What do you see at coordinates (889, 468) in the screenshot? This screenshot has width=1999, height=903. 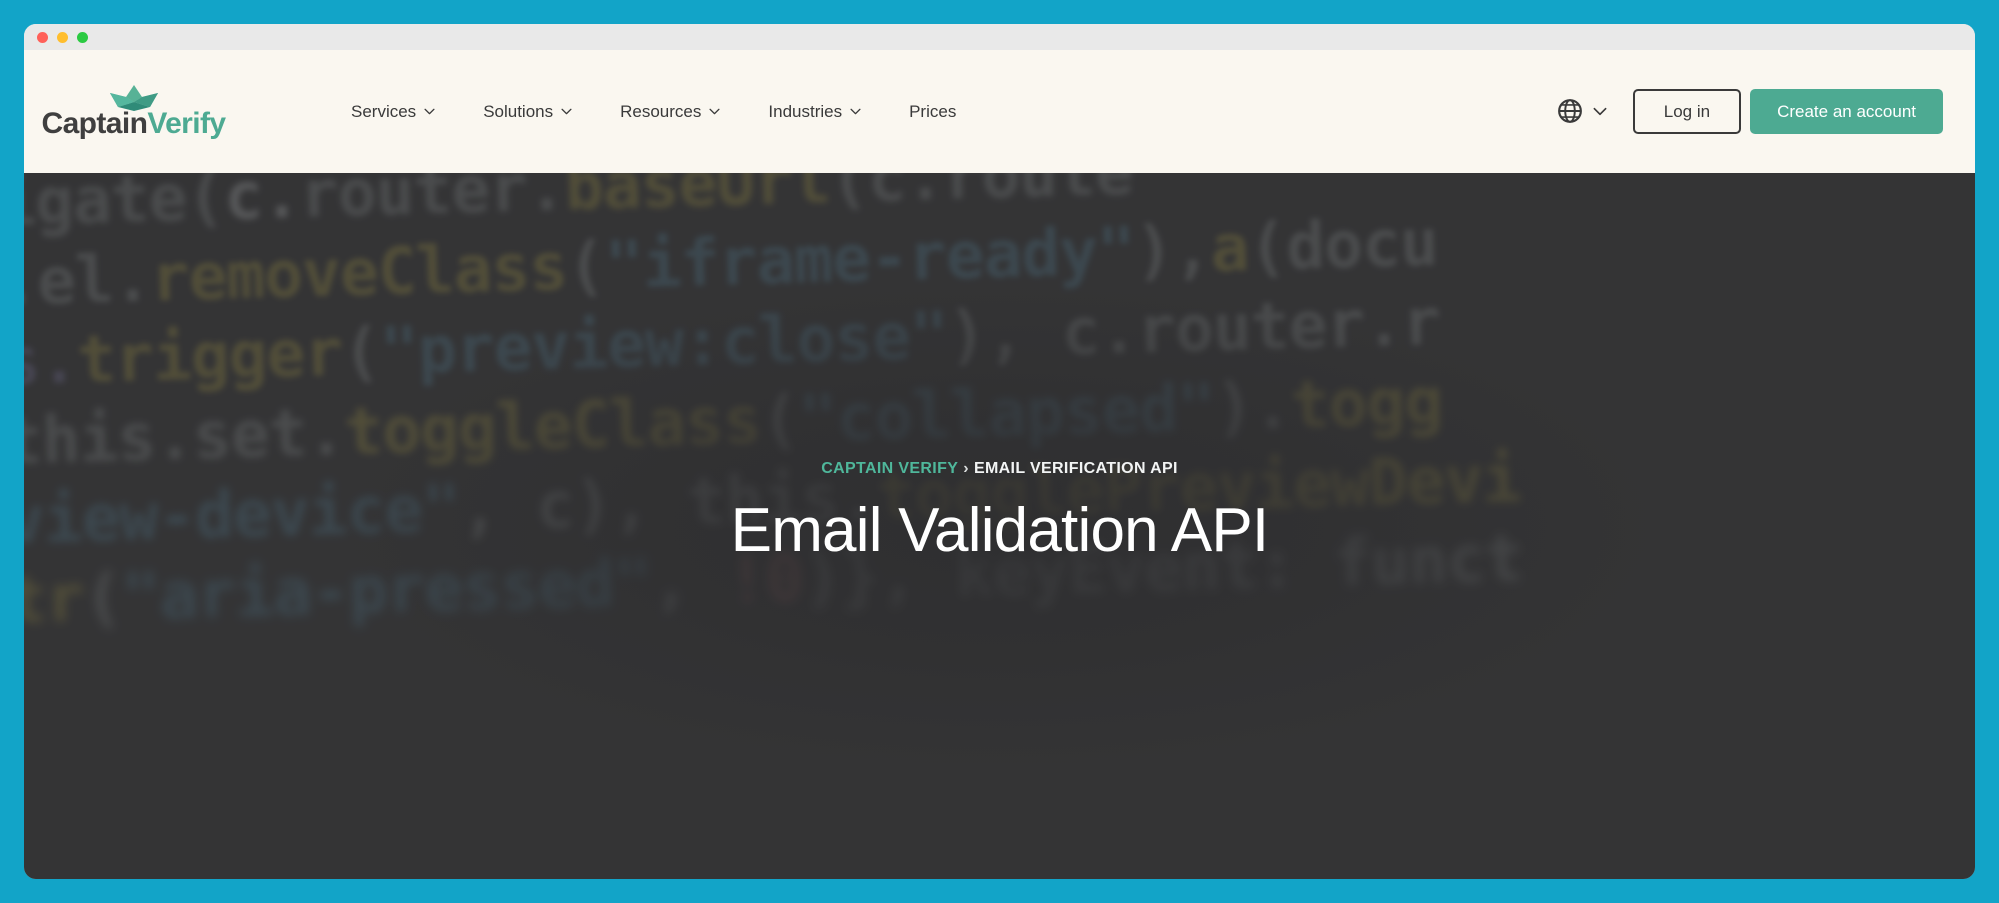 I see `breadcrumb-root: CAPTAIN VERIFY` at bounding box center [889, 468].